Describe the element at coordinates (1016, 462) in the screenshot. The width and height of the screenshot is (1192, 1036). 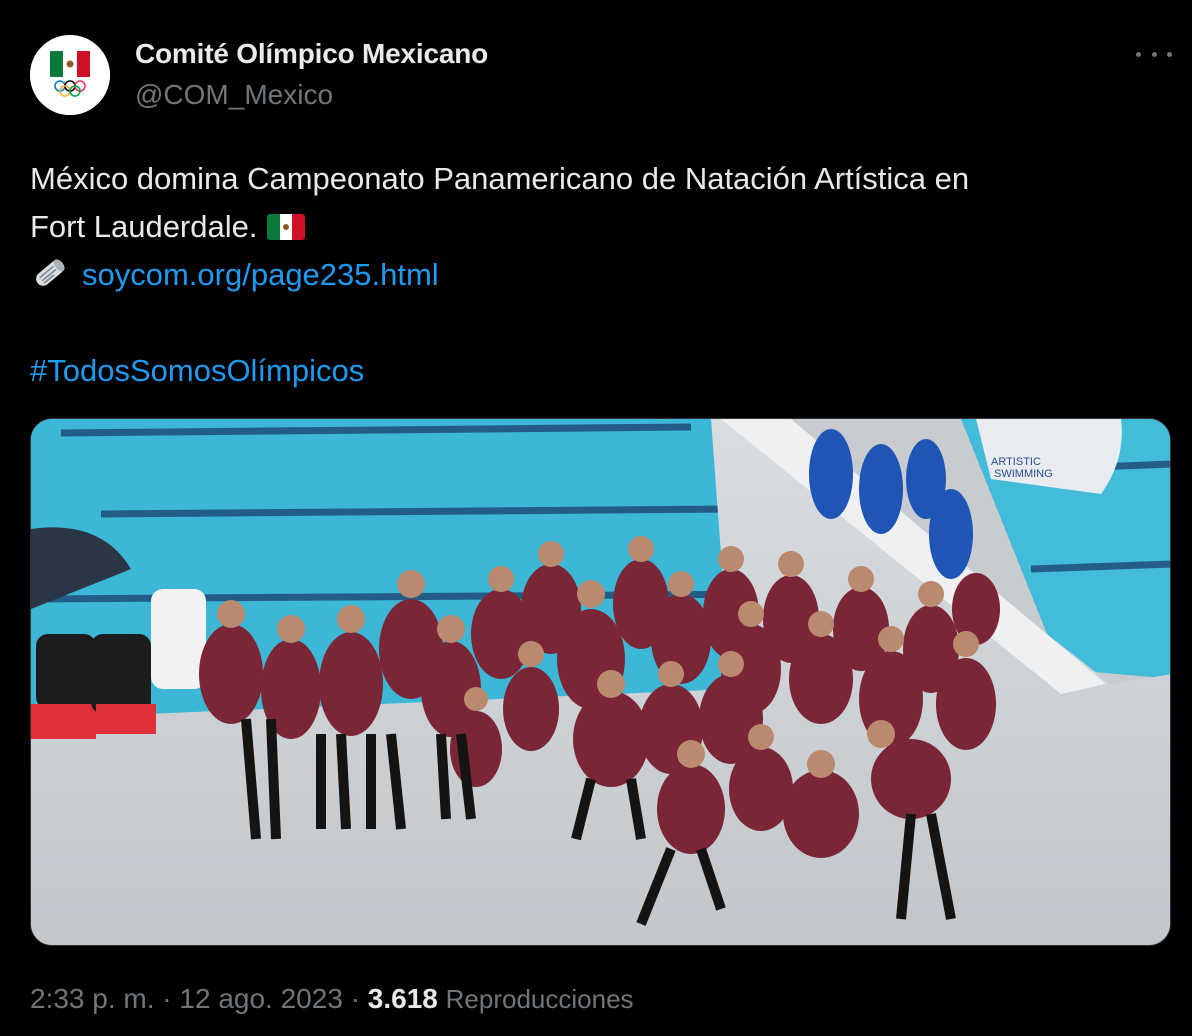
I see `banner-text-1: ARTISTIC` at that location.